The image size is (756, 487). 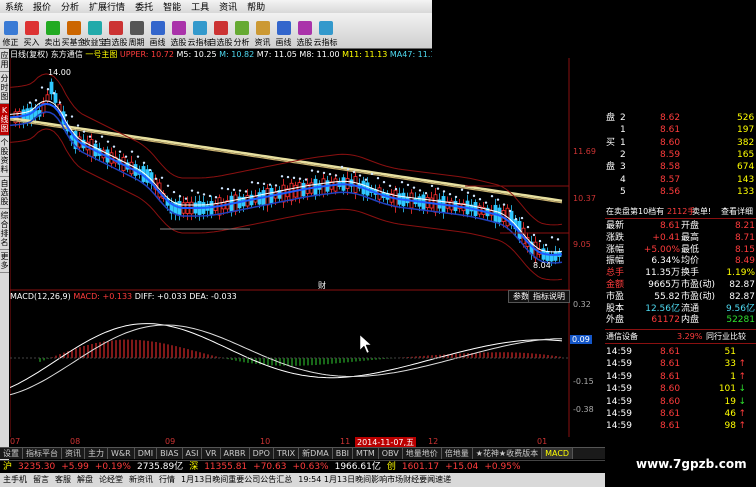 What do you see at coordinates (4, 120) in the screenshot?
I see `left-tab-2: K线图` at bounding box center [4, 120].